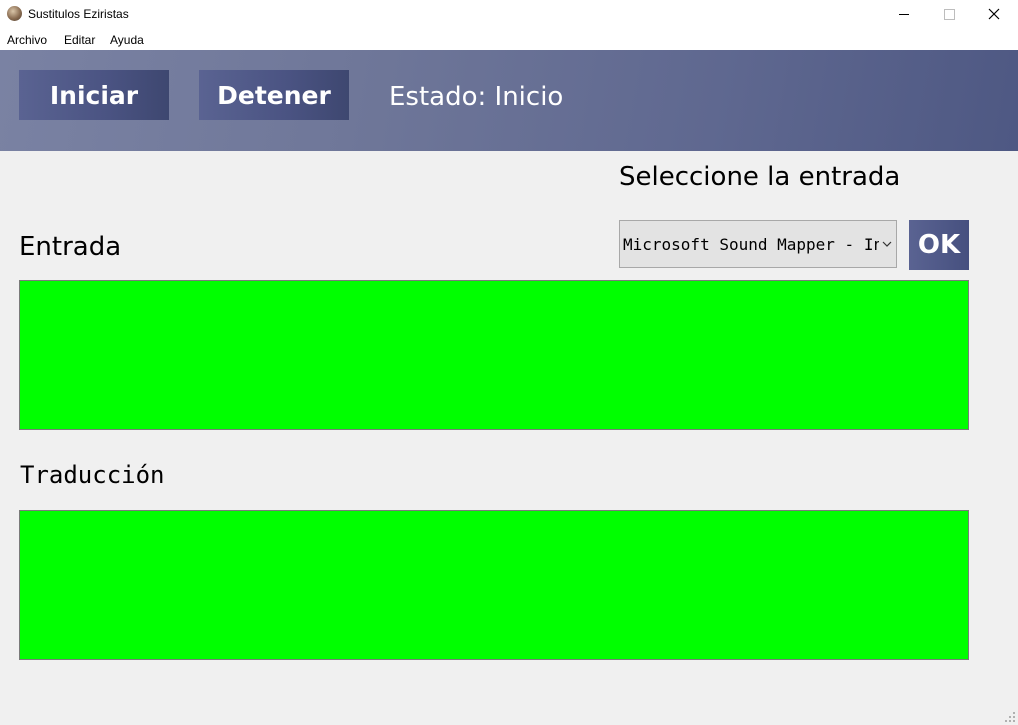 This screenshot has width=1018, height=725. Describe the element at coordinates (14, 13) in the screenshot. I see `app-logo-icon` at that location.